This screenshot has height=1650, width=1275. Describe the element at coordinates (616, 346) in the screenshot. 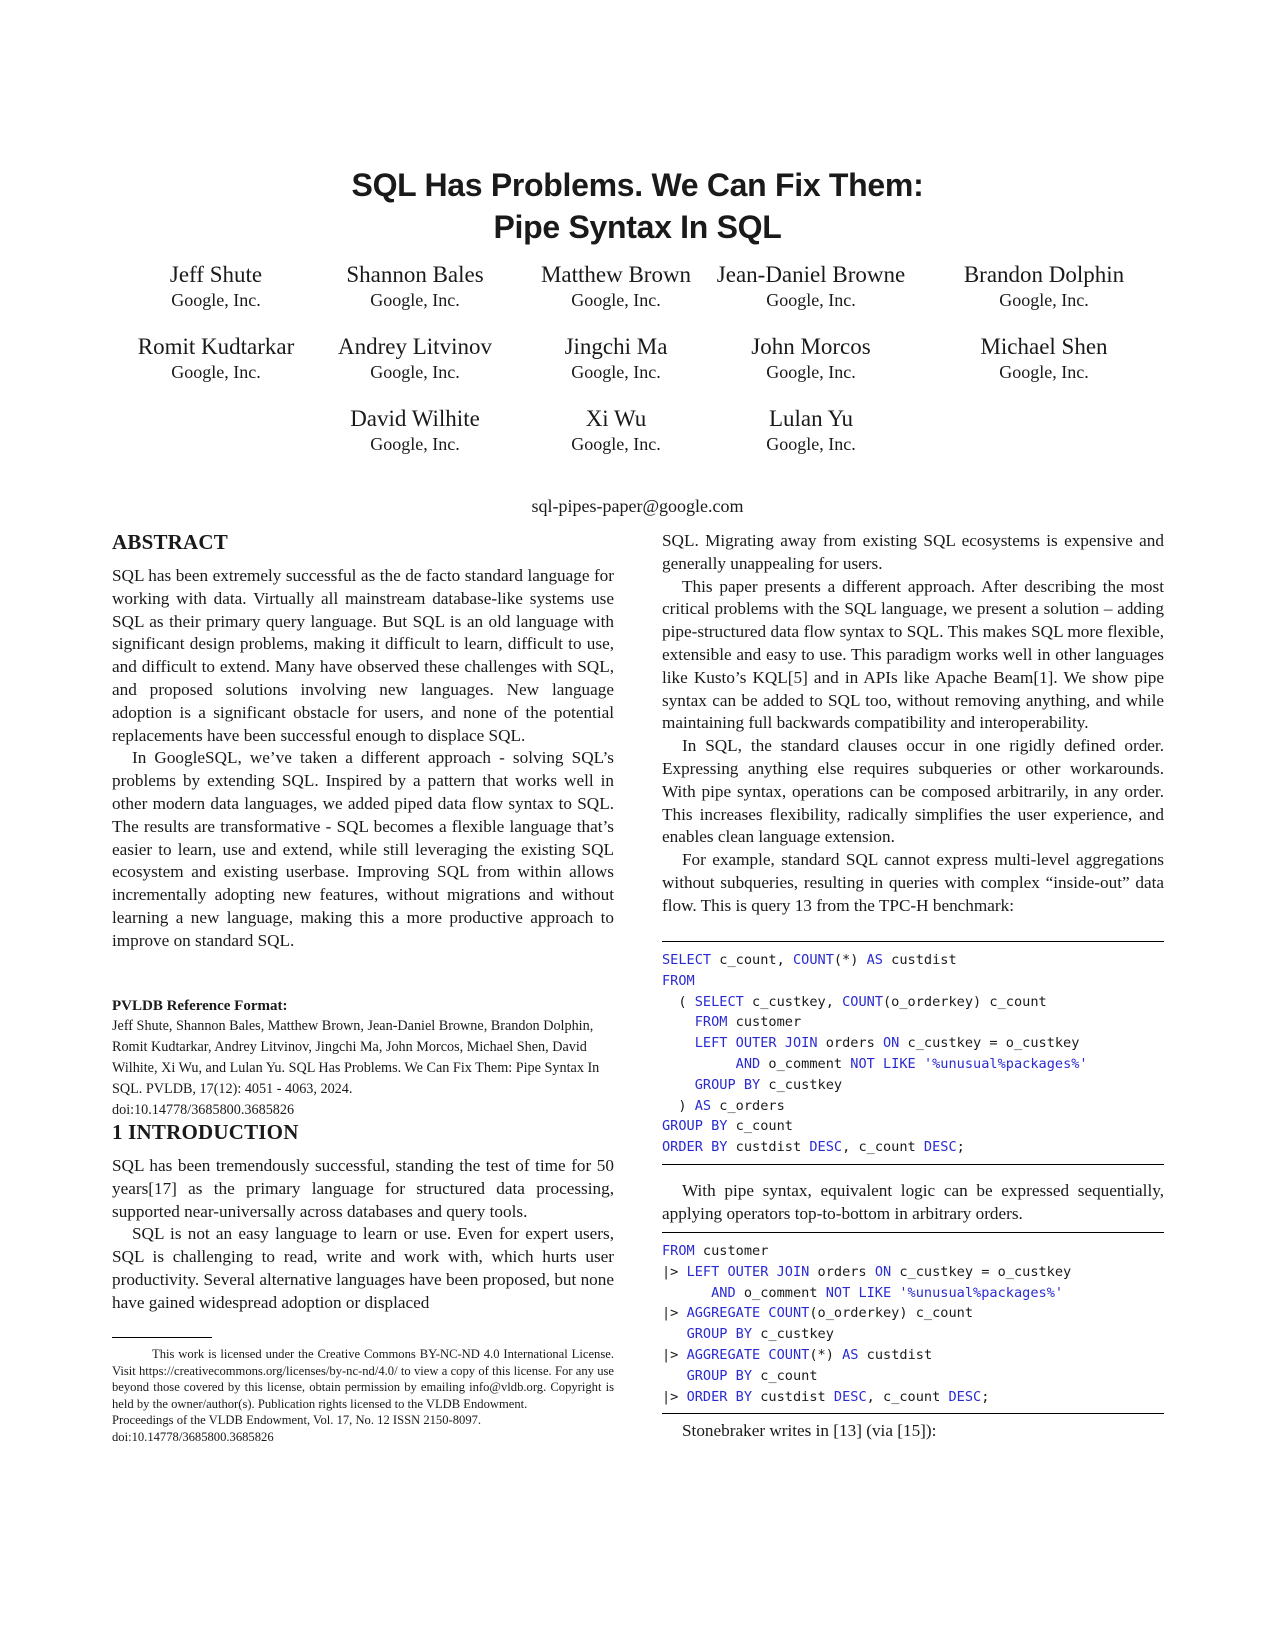

I see `author-name: Jingchi Ma` at that location.